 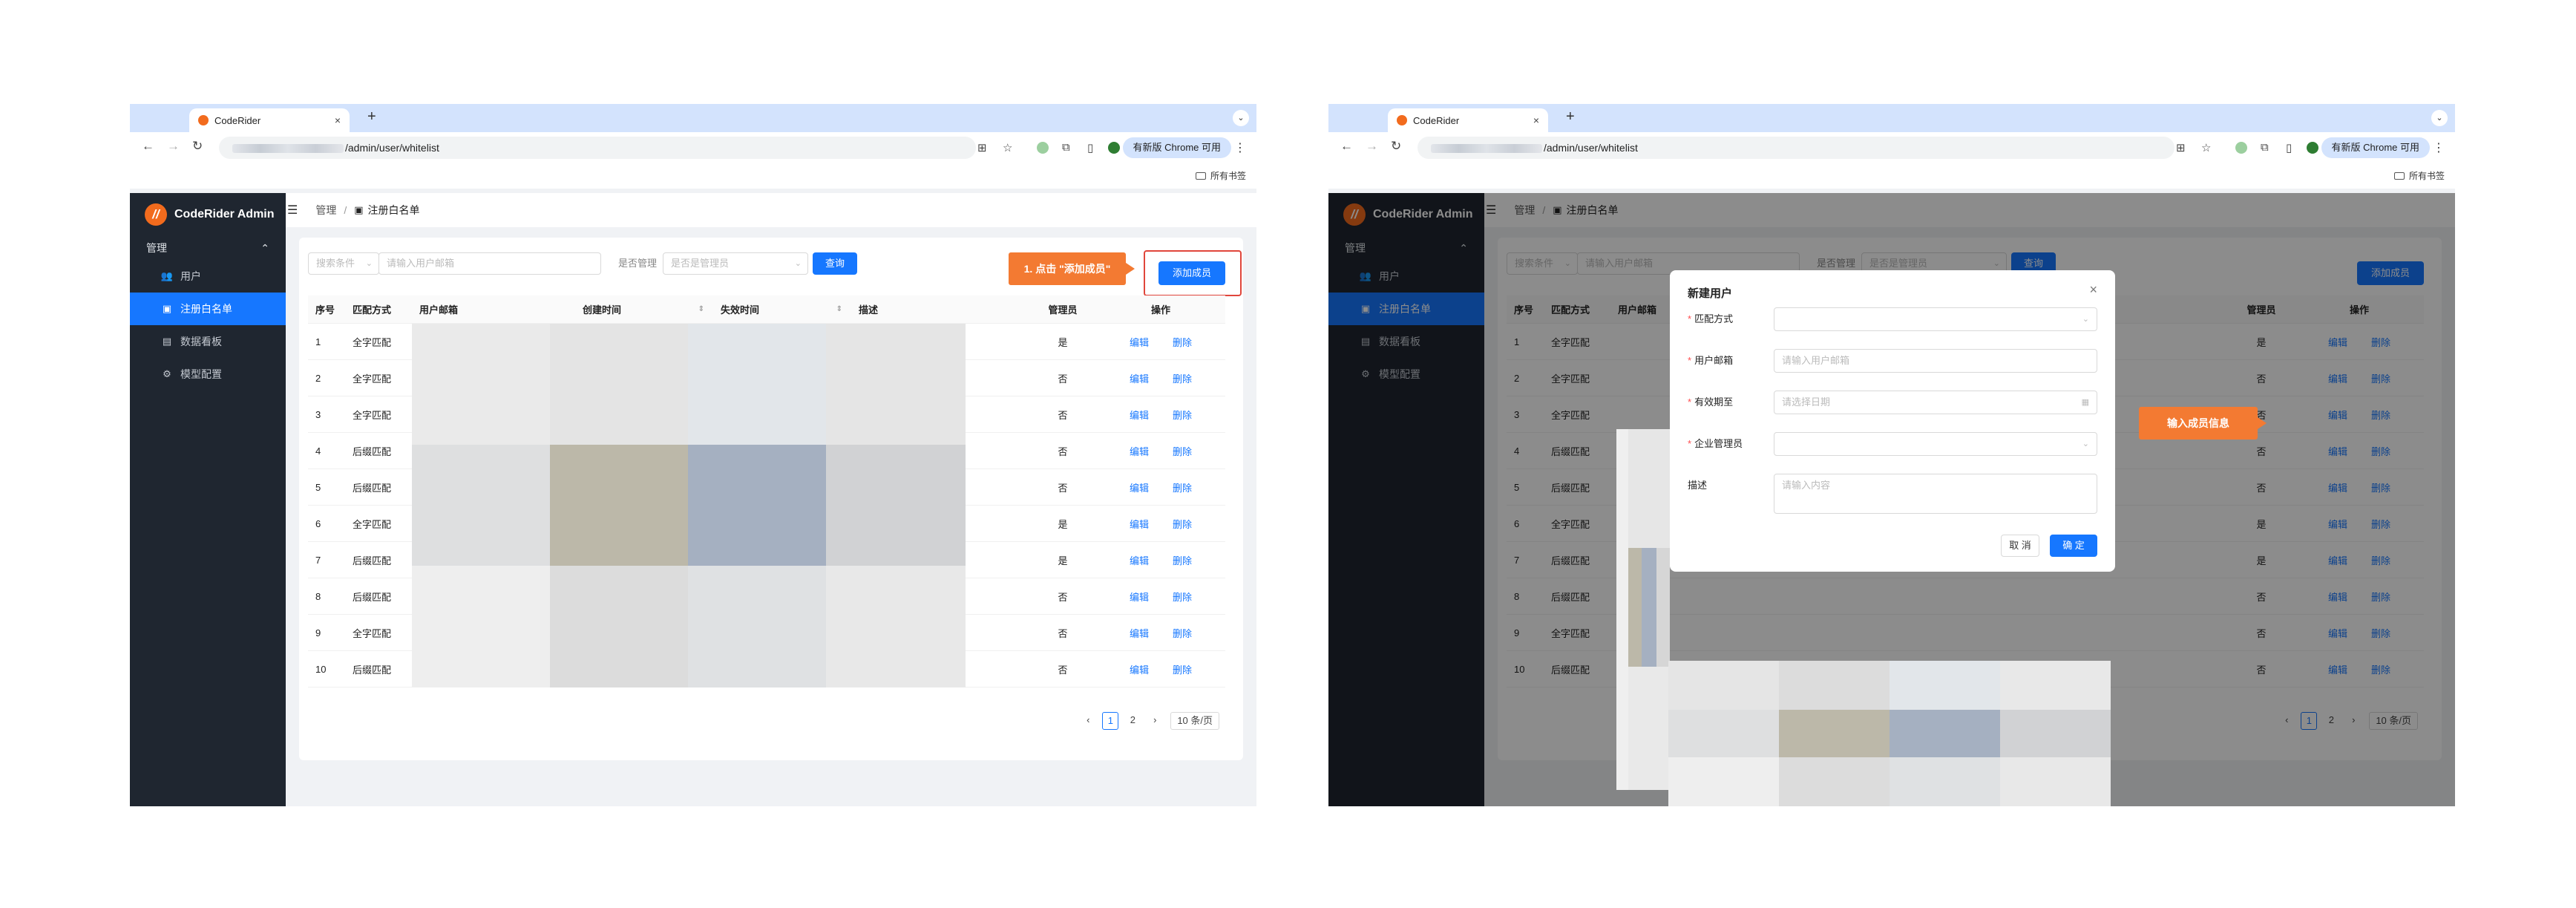 What do you see at coordinates (644, 309) in the screenshot?
I see `col-created: 创建时间 ⇕` at bounding box center [644, 309].